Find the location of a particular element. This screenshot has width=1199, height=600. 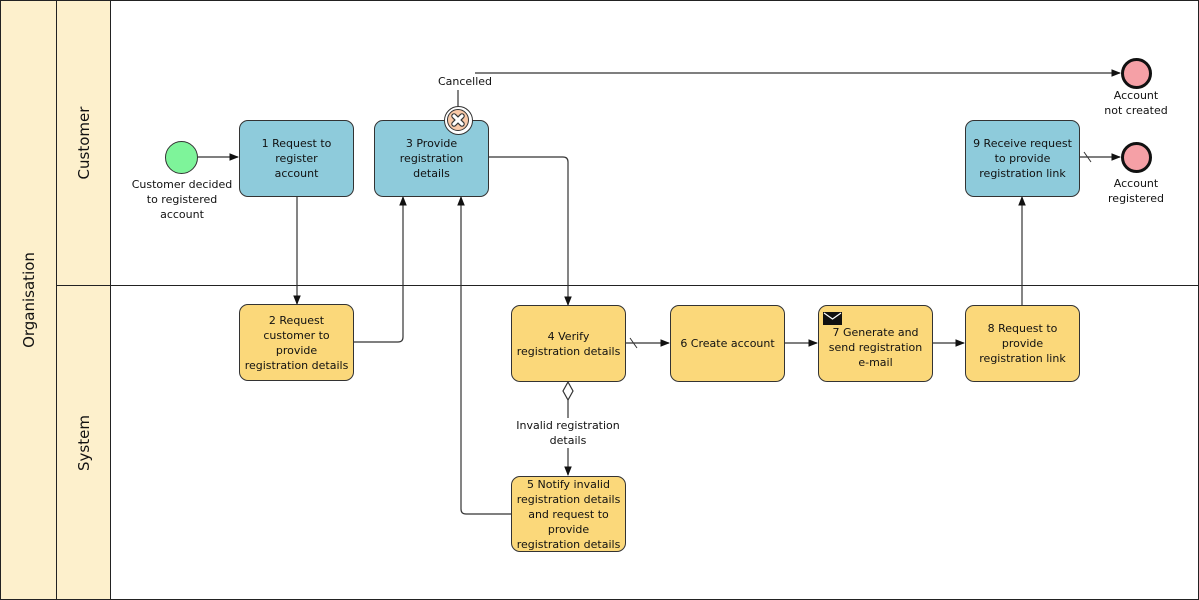

start-event is located at coordinates (181, 157).